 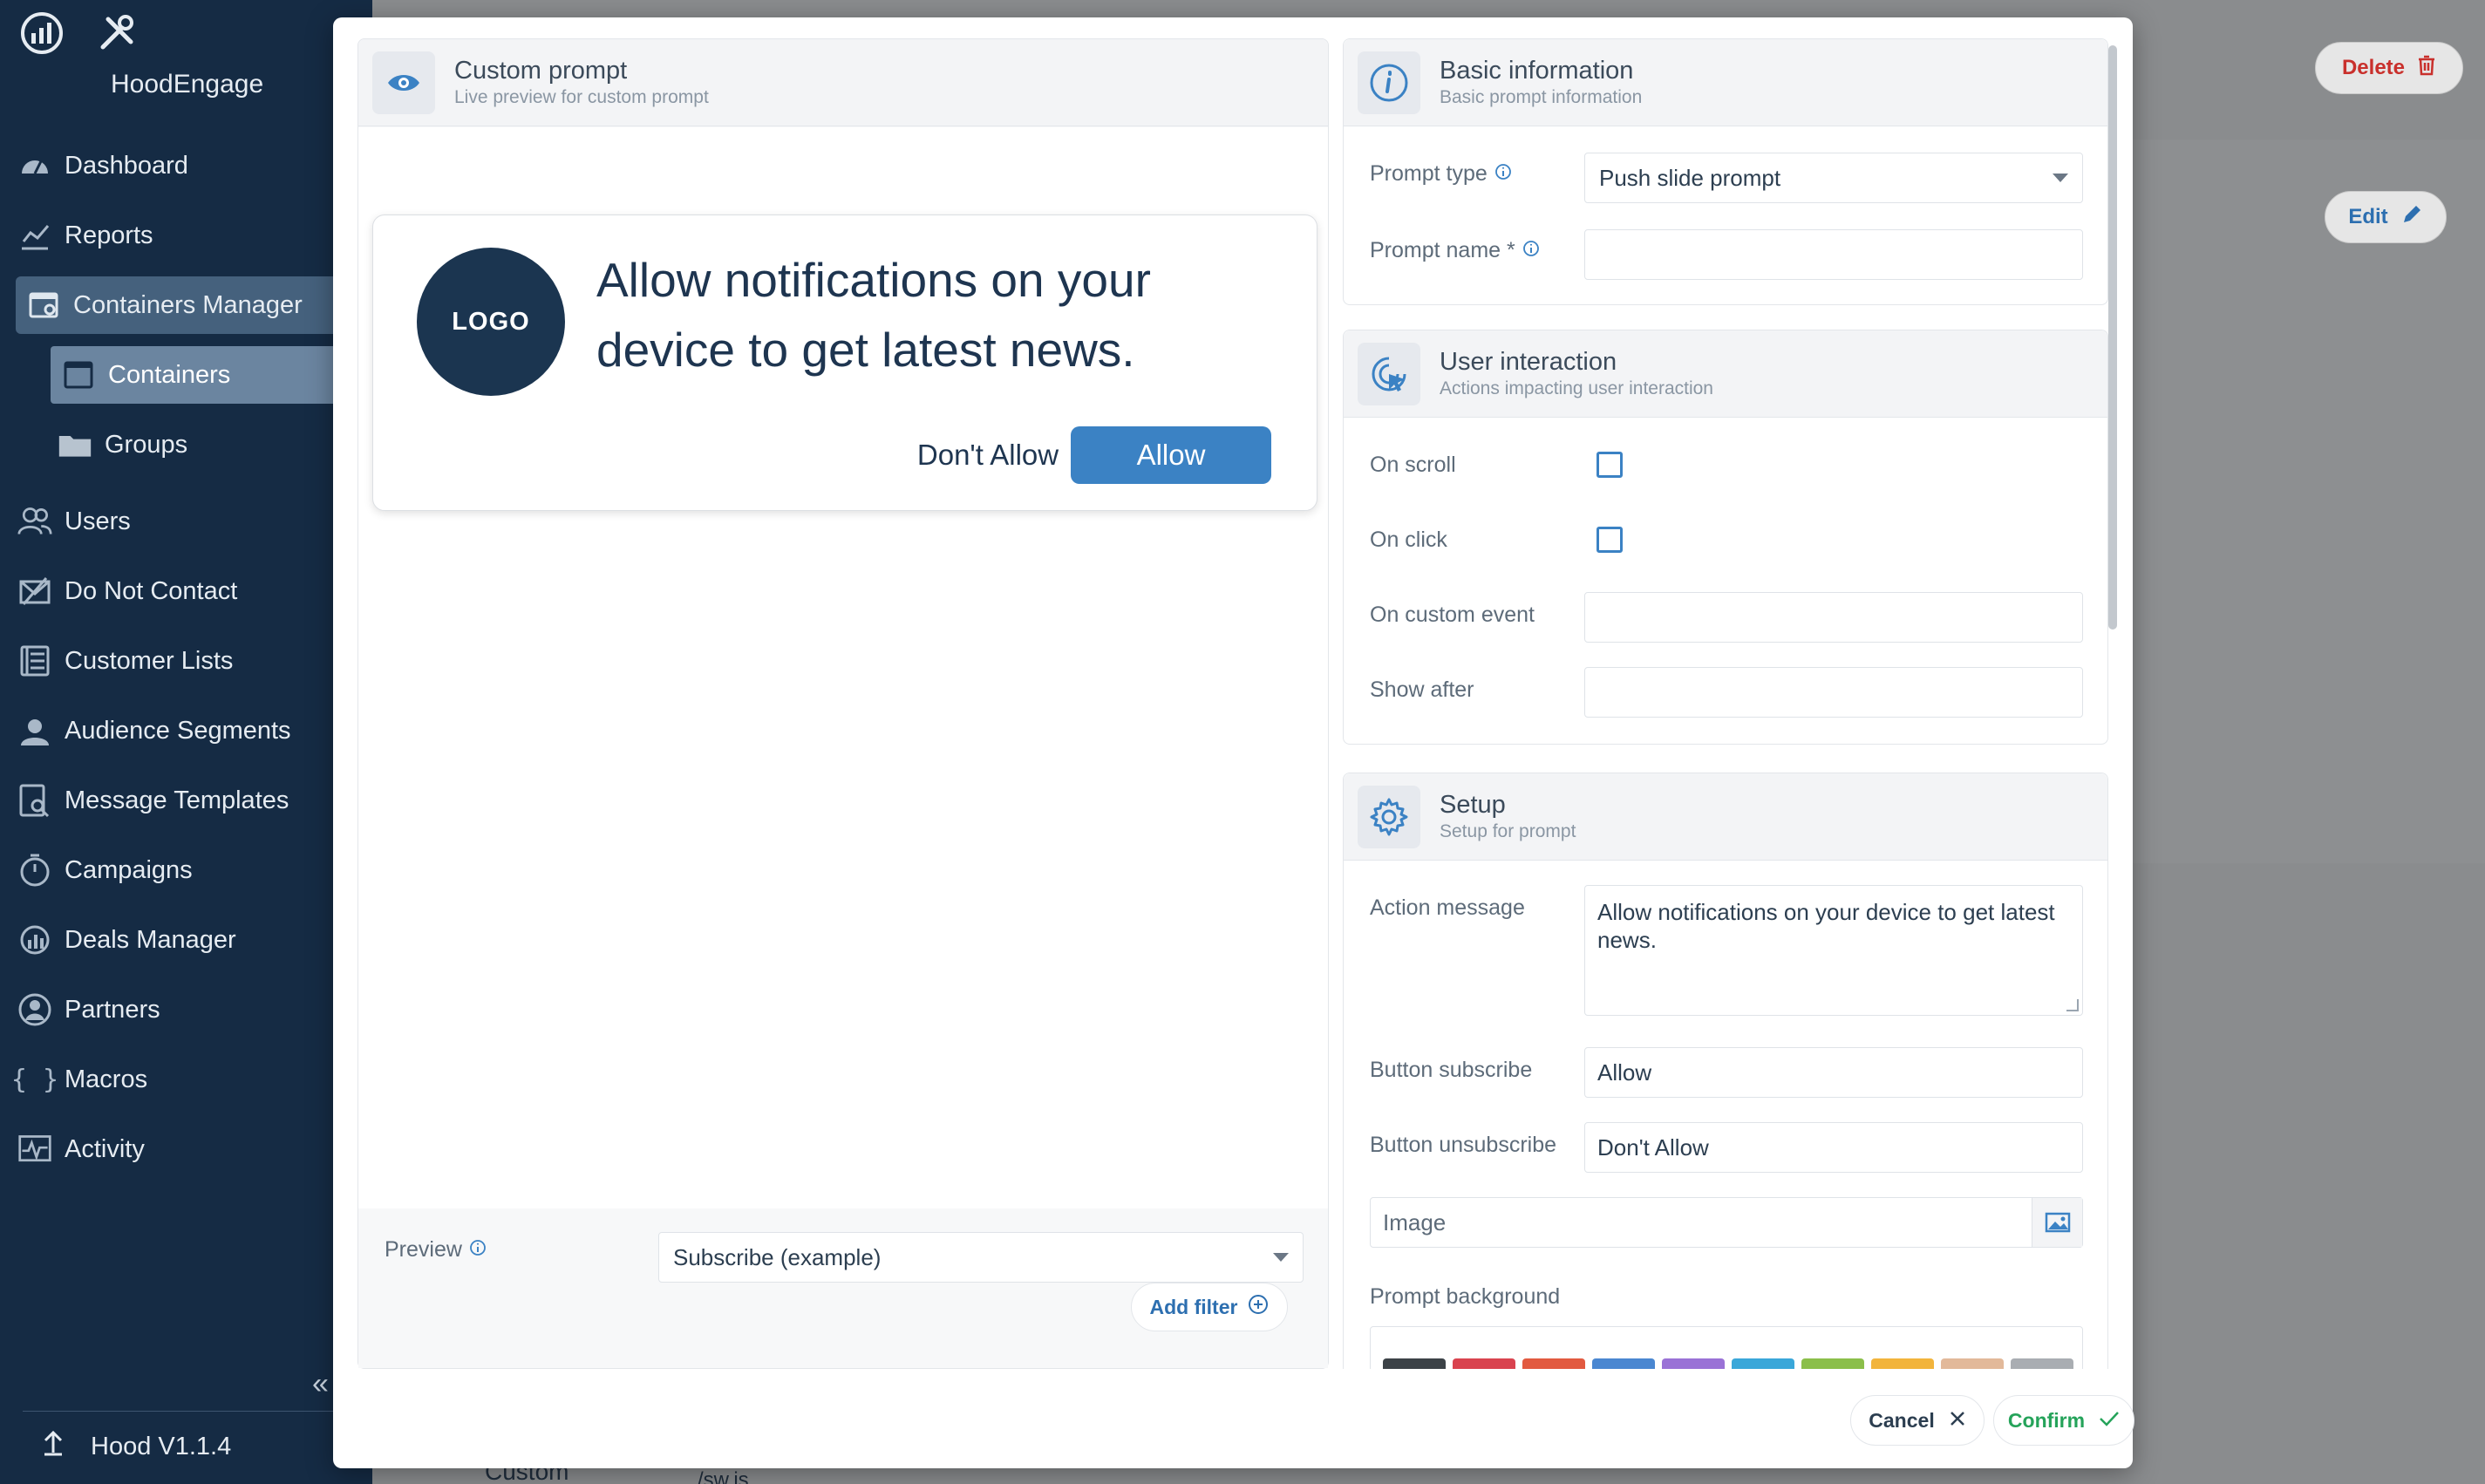 I want to click on users-icon, so click(x=34, y=521).